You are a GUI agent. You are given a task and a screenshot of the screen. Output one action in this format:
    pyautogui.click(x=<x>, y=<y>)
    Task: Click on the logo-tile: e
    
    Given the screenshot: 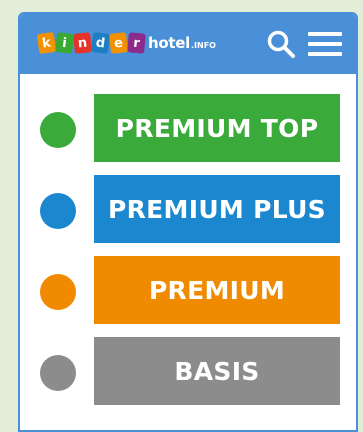 What is the action you would take?
    pyautogui.click(x=118, y=43)
    